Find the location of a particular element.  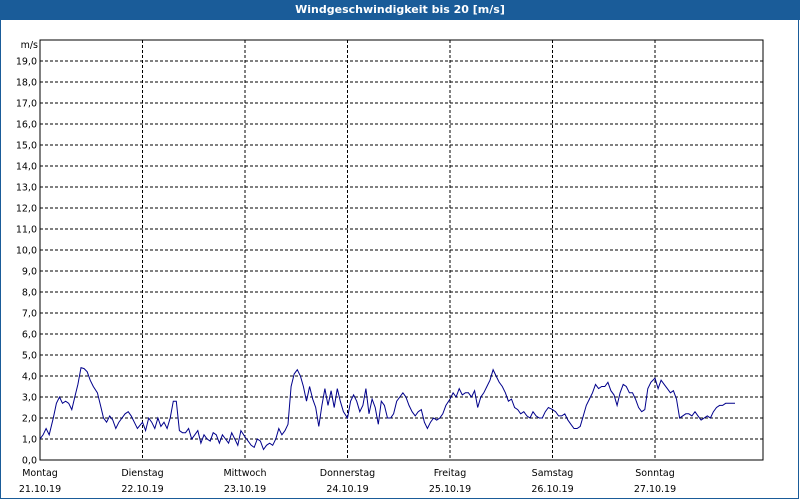

y-tick-label: 15,0 is located at coordinates (26, 146).